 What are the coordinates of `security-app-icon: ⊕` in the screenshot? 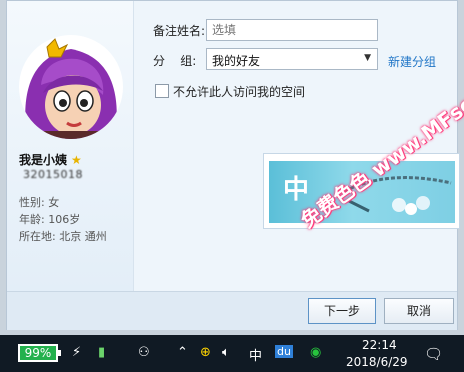 It's located at (205, 352).